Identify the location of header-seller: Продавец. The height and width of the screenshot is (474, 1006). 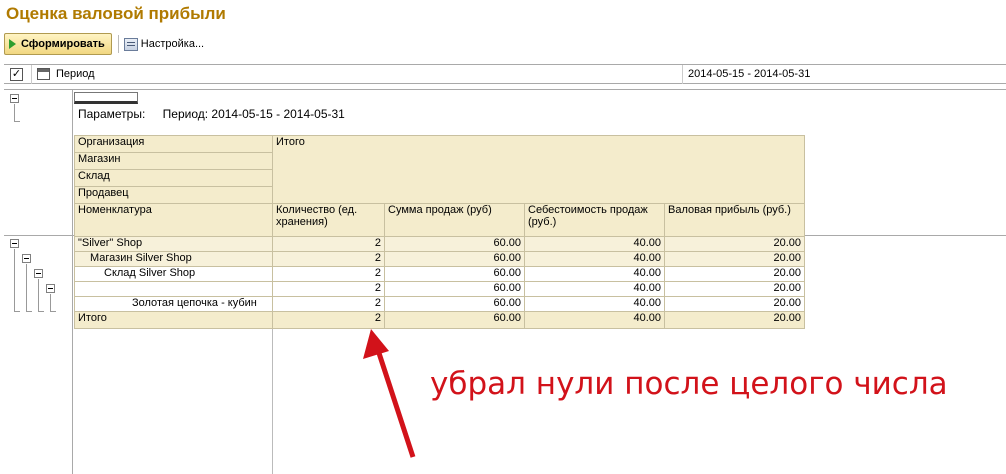
(173, 195).